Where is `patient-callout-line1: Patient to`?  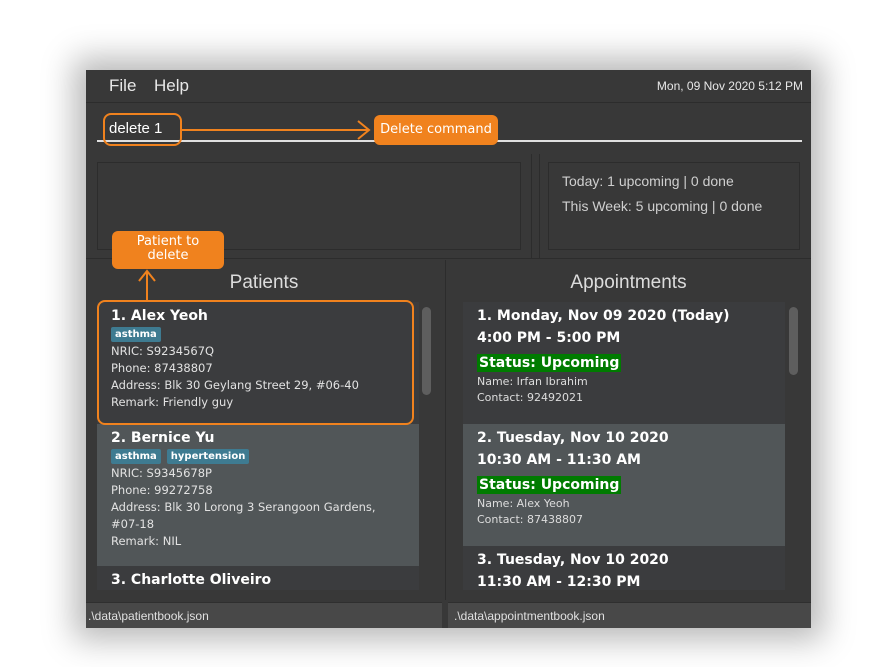 patient-callout-line1: Patient to is located at coordinates (168, 241).